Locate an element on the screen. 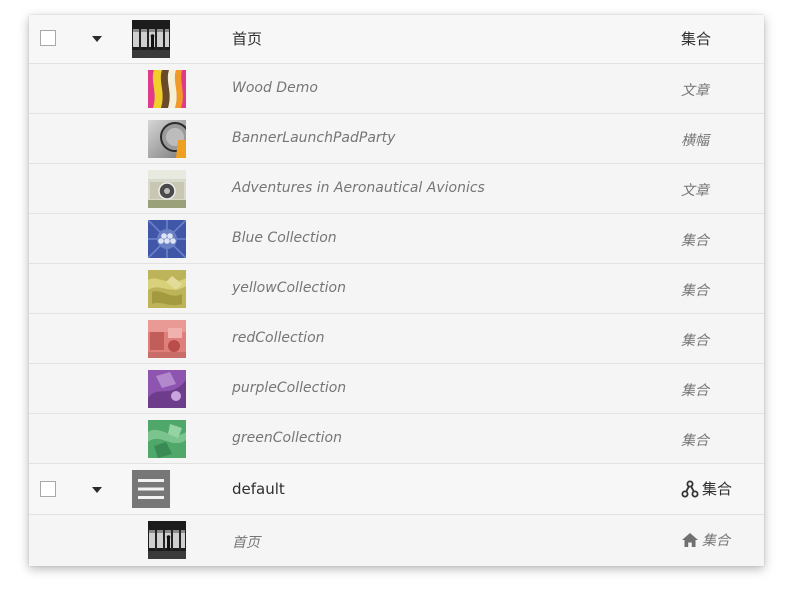 Image resolution: width=794 pixels, height=592 pixels. collection-title: BannerLaunchPadParty is located at coordinates (313, 138).